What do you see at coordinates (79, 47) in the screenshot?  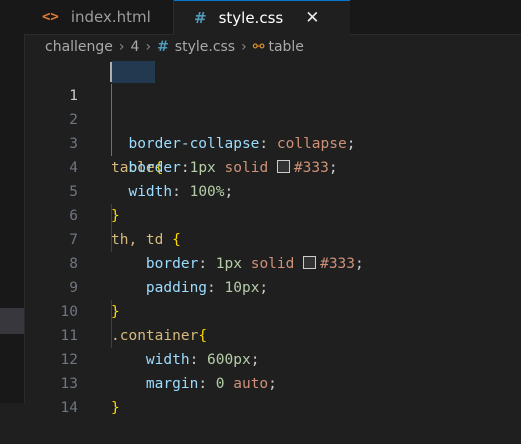 I see `breadcrumb-folder-challenge: challenge` at bounding box center [79, 47].